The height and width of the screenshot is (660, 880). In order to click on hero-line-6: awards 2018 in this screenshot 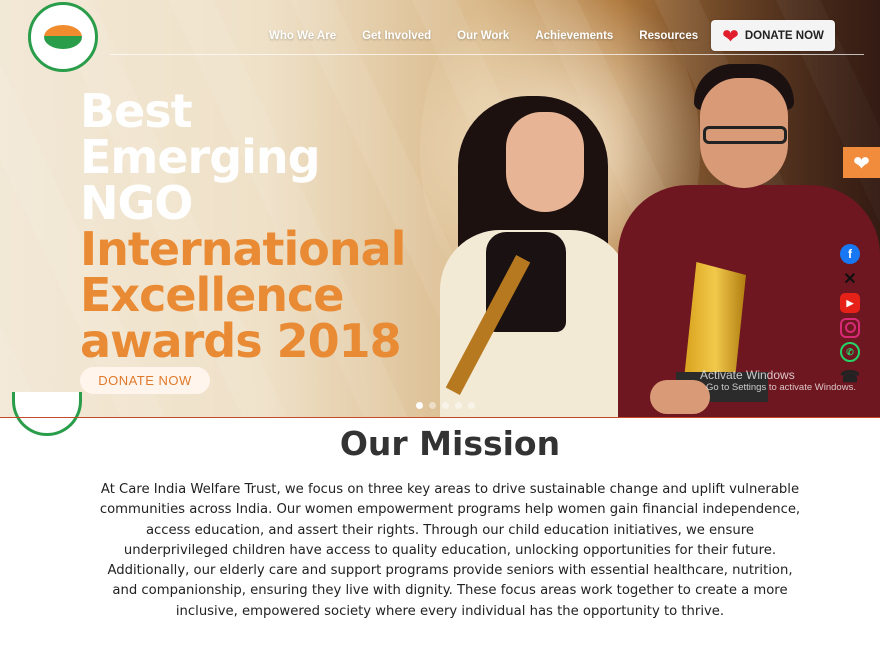, I will do `click(241, 341)`.